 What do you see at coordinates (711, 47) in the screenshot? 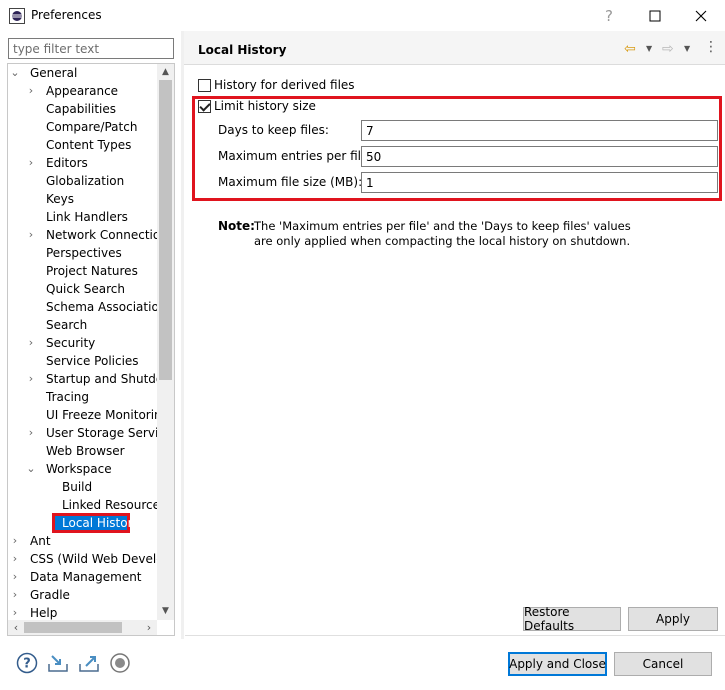
I see `view-menu-icon: ⋮` at bounding box center [711, 47].